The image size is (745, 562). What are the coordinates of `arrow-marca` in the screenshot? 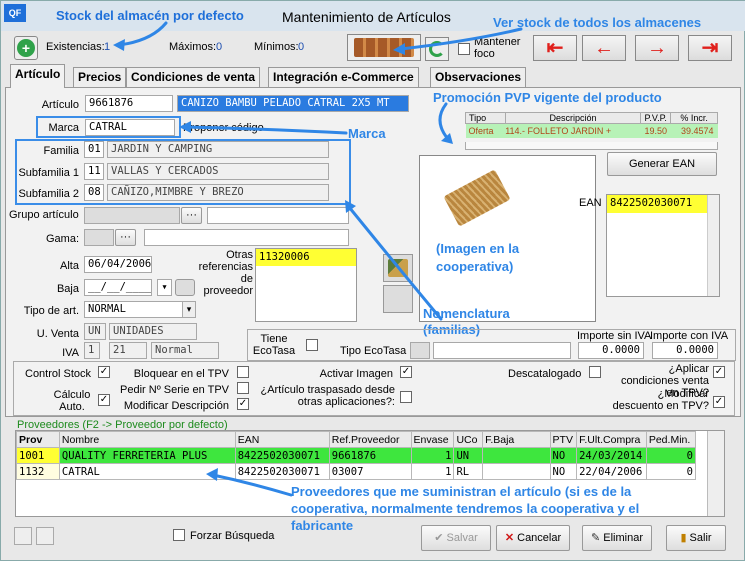 It's located at (266, 130).